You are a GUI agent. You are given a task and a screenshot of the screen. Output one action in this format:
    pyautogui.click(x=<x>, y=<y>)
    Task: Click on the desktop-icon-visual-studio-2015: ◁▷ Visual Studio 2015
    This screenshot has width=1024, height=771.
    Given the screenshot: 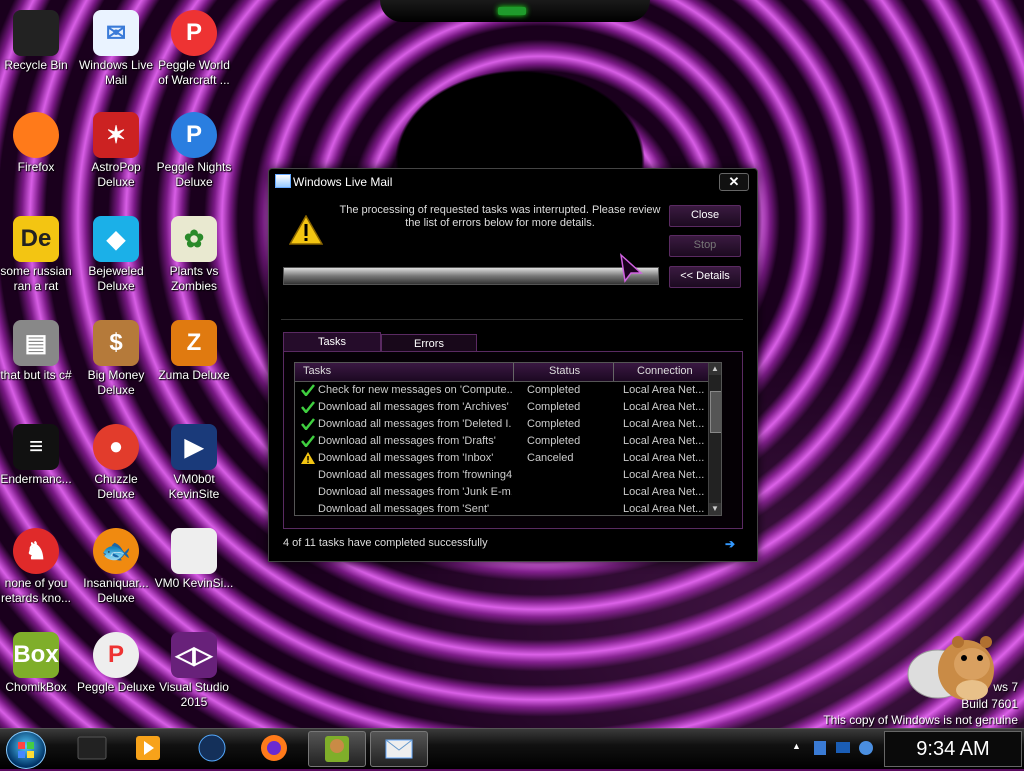 What is the action you would take?
    pyautogui.click(x=194, y=671)
    